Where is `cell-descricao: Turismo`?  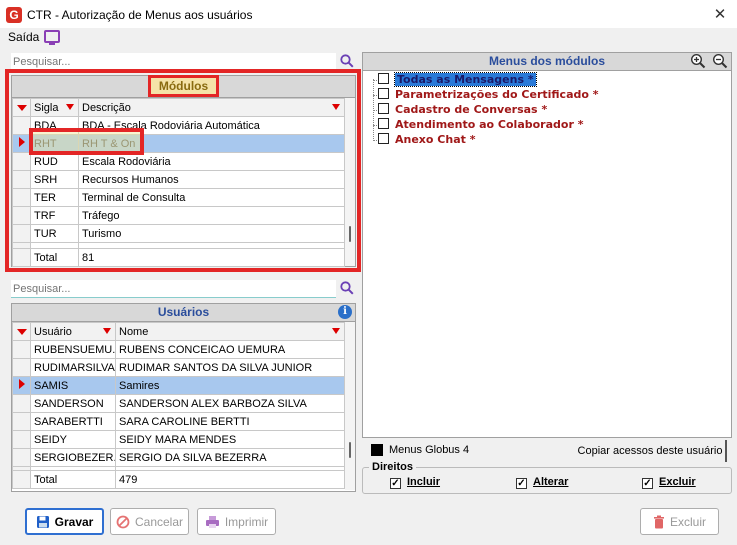 cell-descricao: Turismo is located at coordinates (211, 233).